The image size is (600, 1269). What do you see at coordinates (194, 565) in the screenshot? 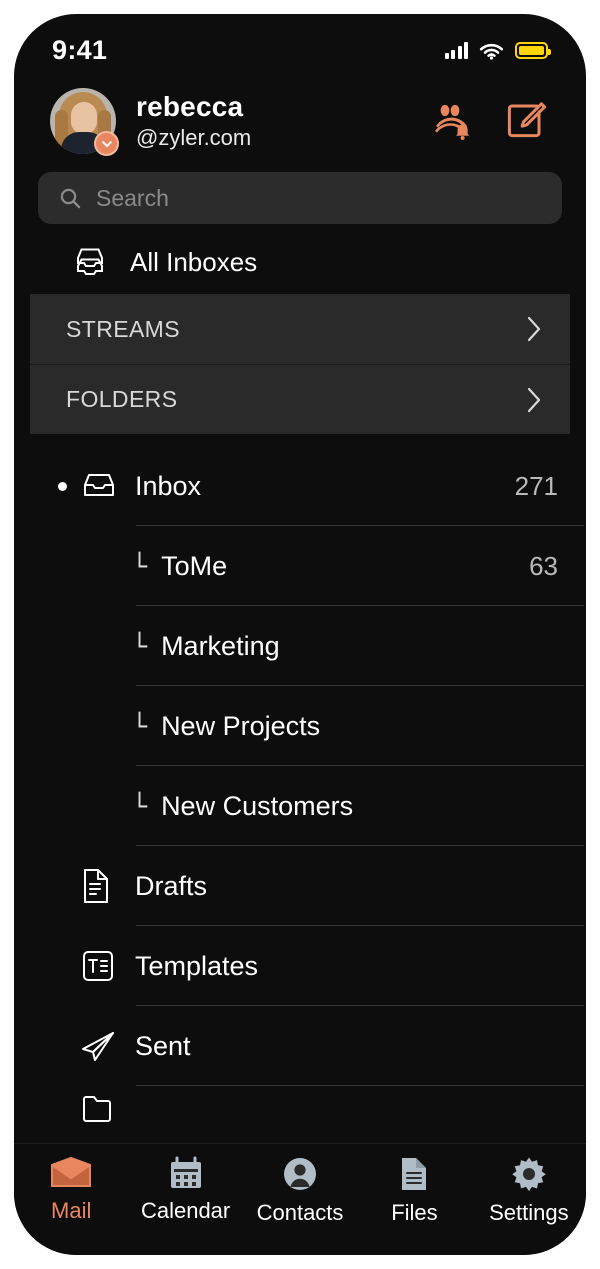
I see `mailbox-label: ToMe` at bounding box center [194, 565].